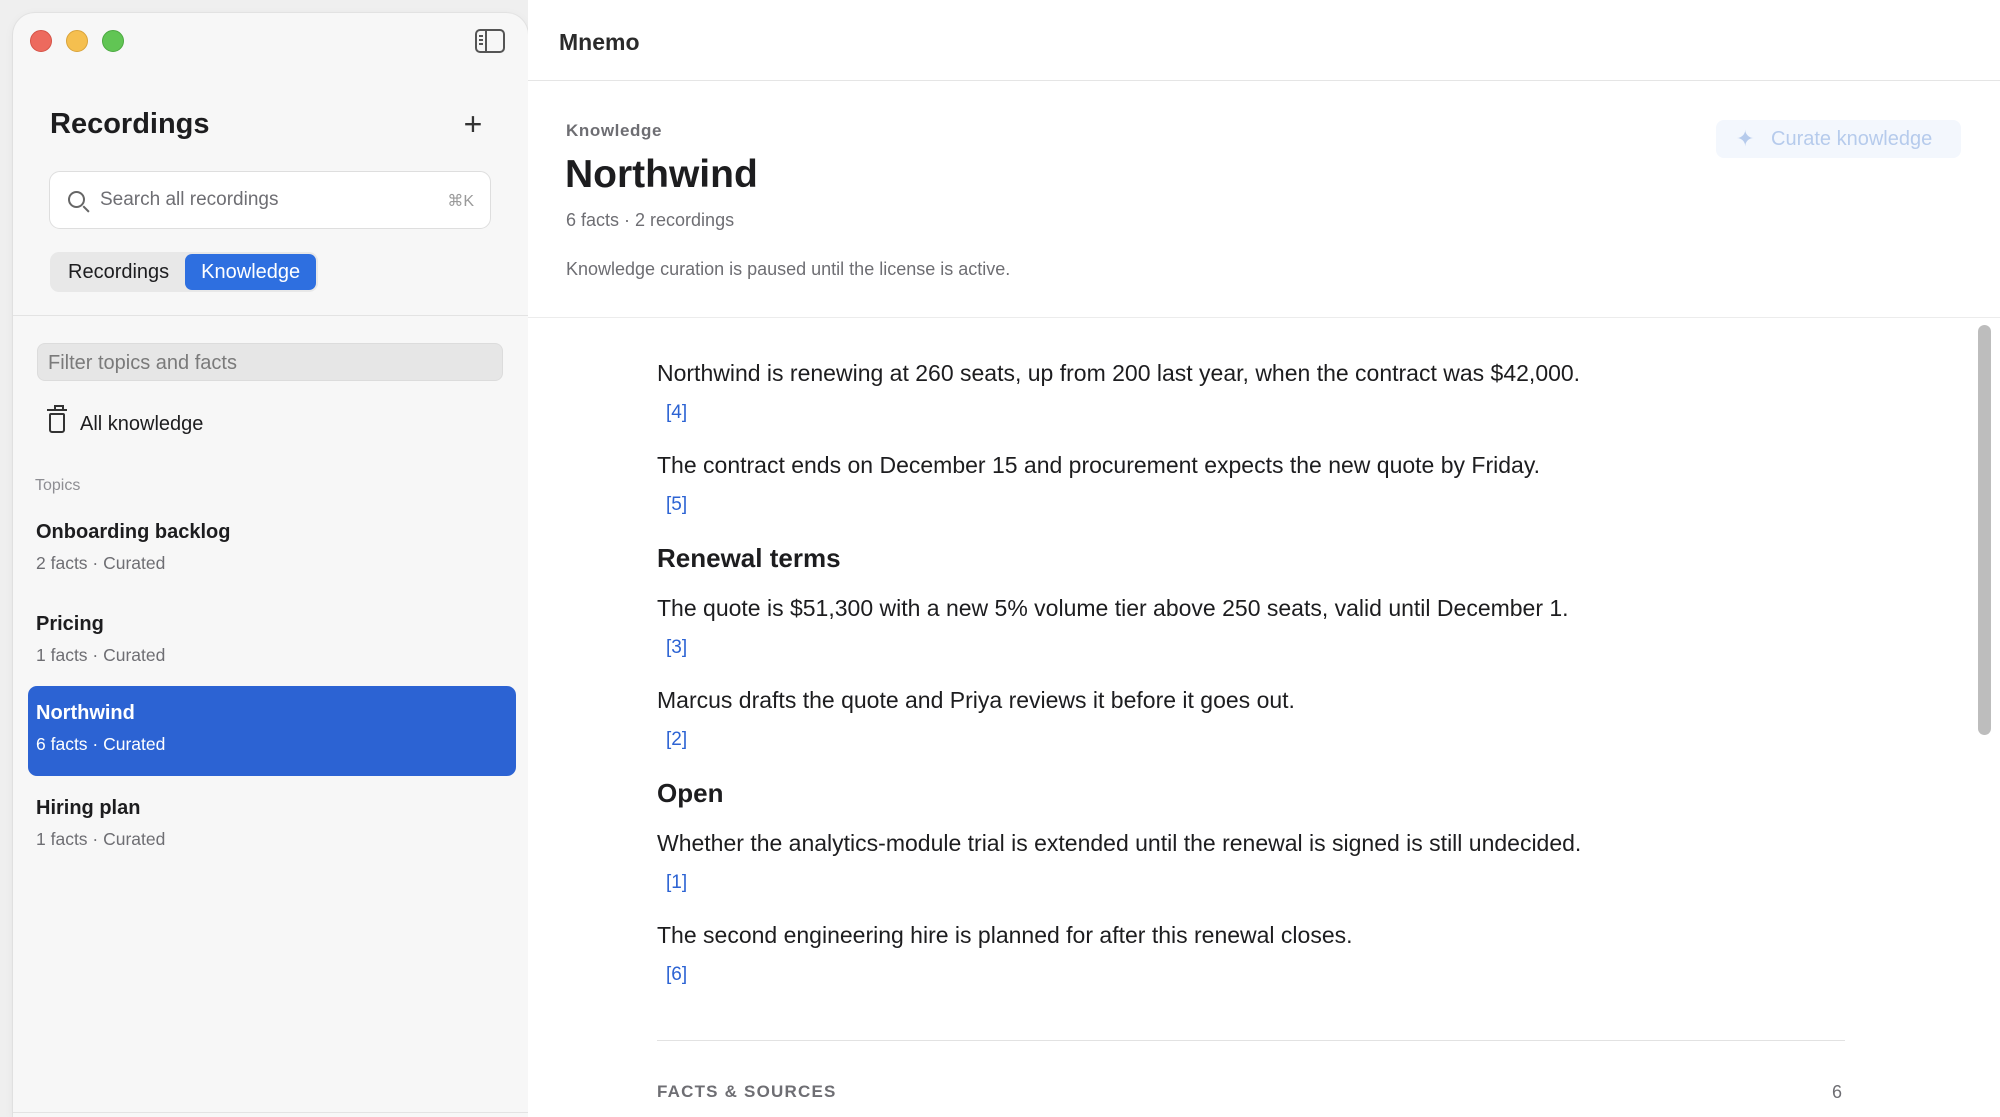  What do you see at coordinates (599, 42) in the screenshot?
I see `app-title: Mnemo` at bounding box center [599, 42].